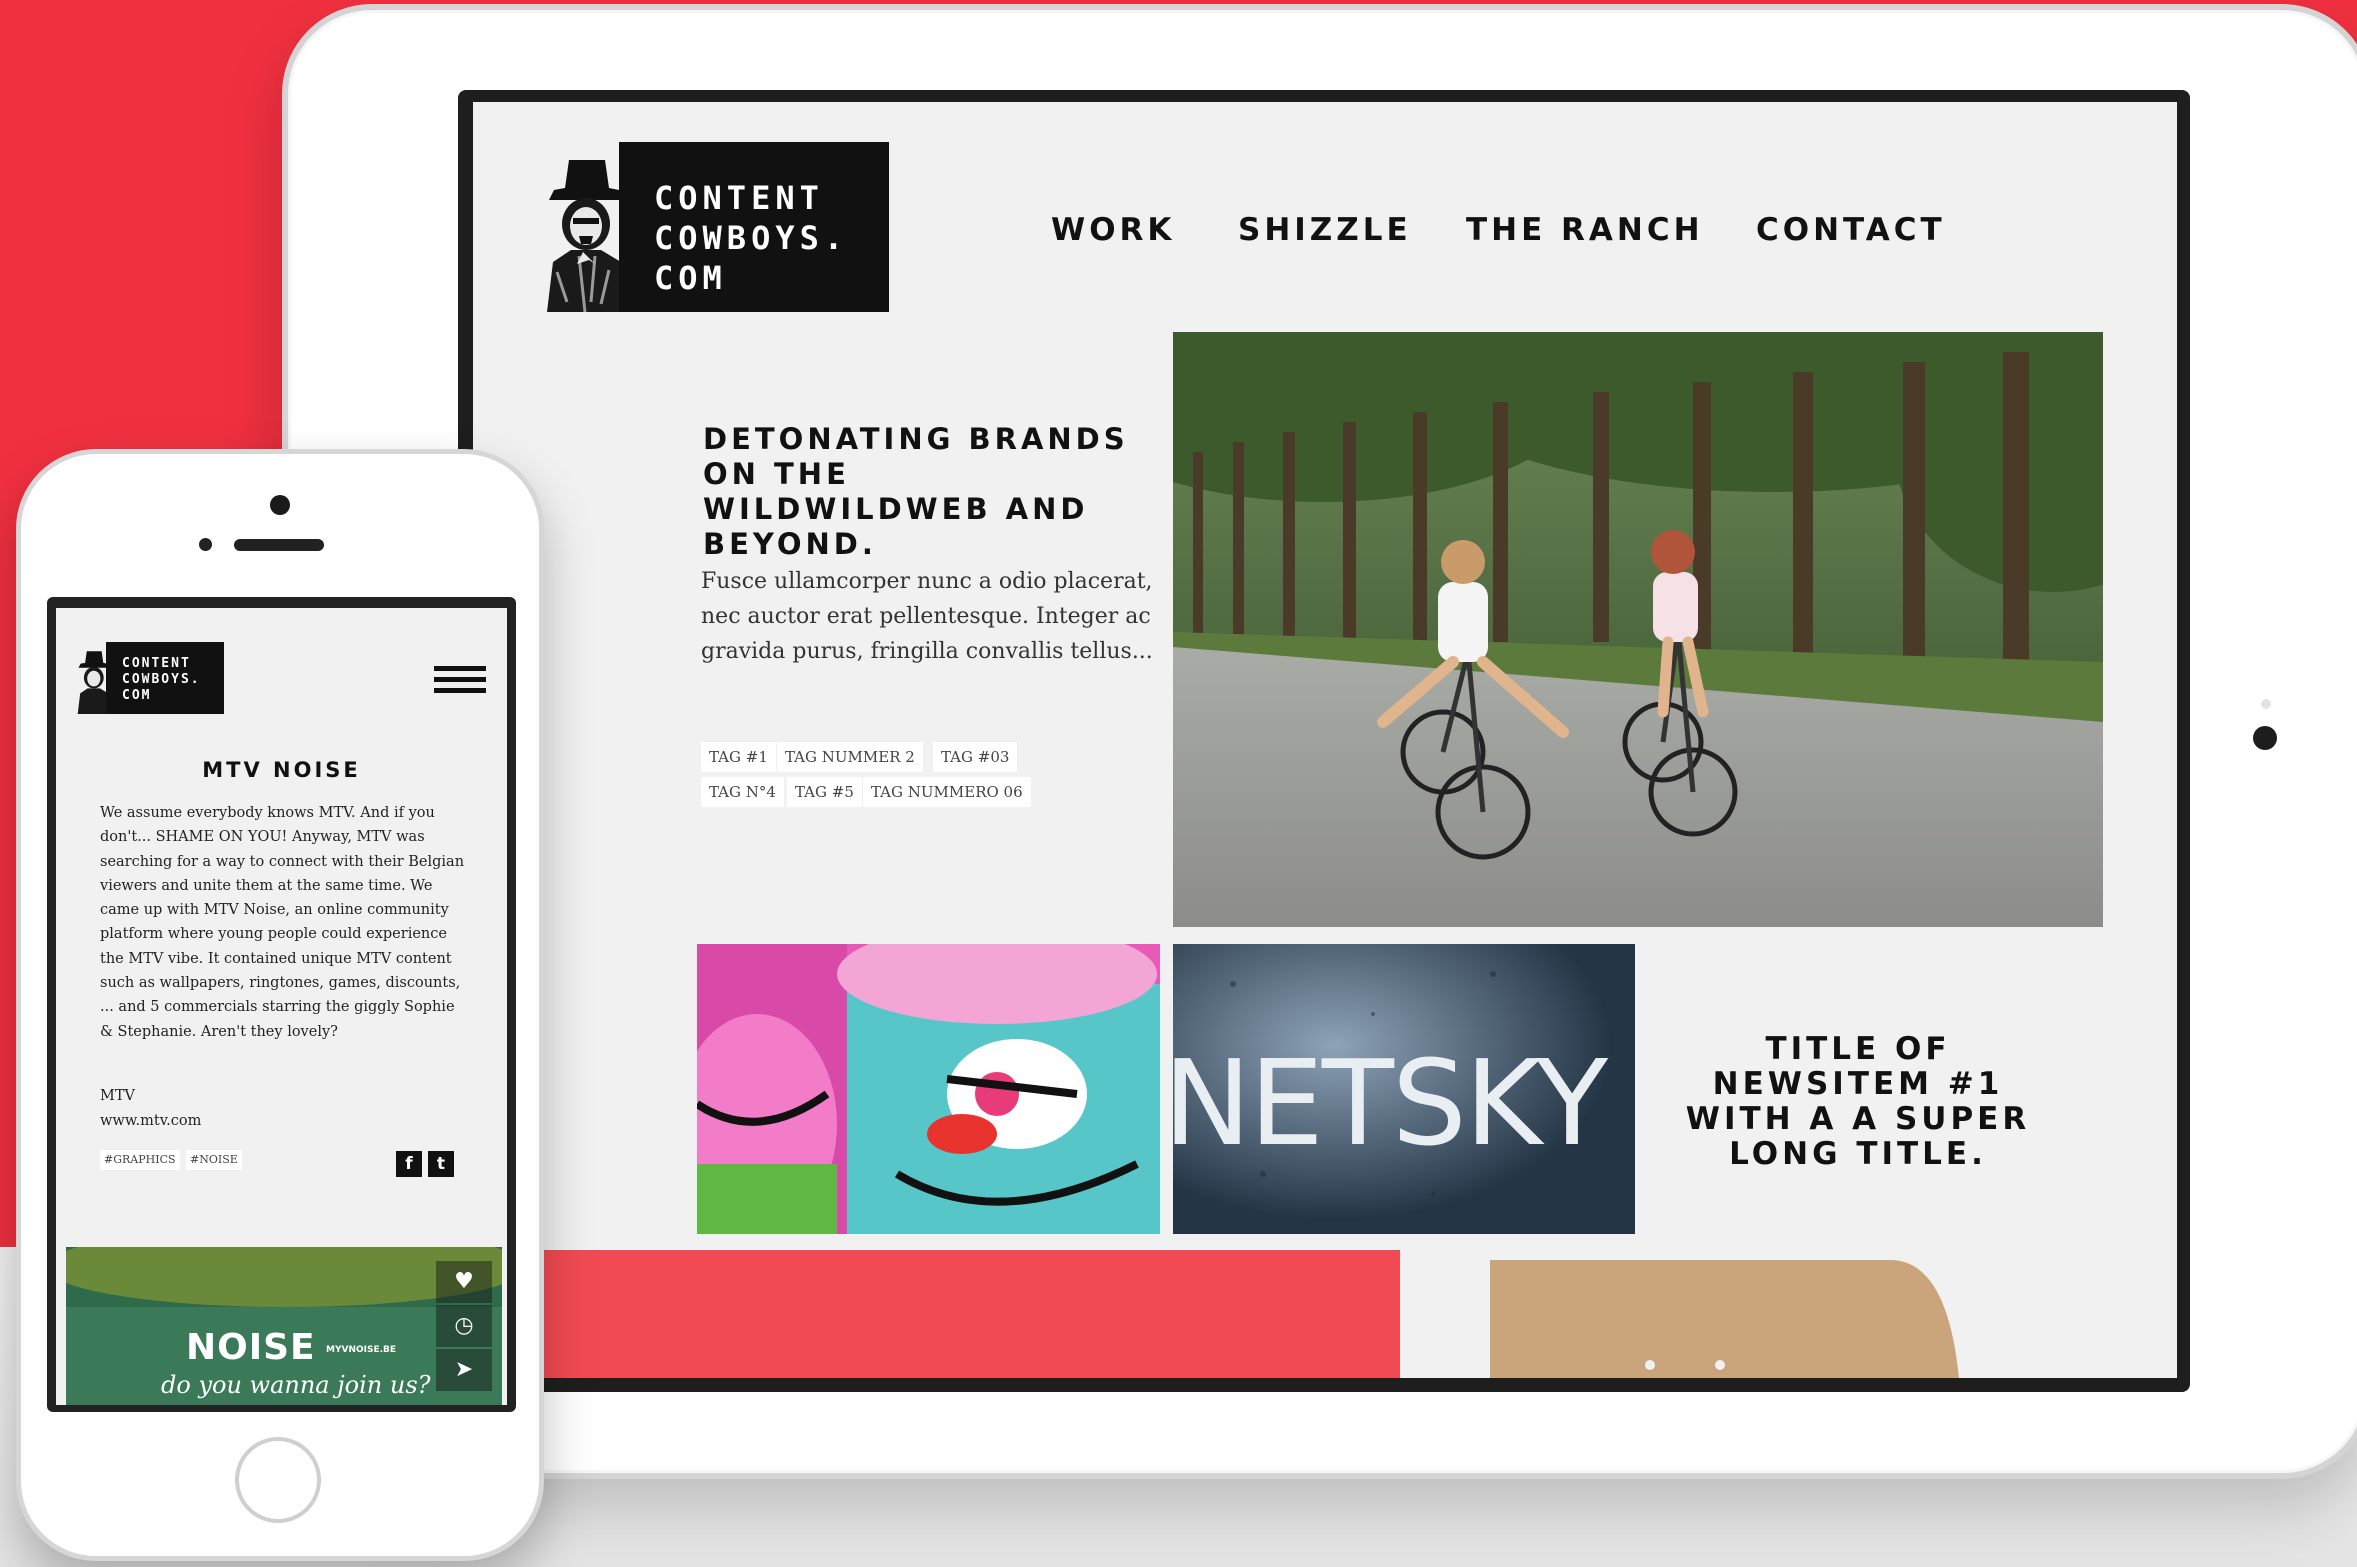  Describe the element at coordinates (279, 545) in the screenshot. I see `phone-speaker` at that location.